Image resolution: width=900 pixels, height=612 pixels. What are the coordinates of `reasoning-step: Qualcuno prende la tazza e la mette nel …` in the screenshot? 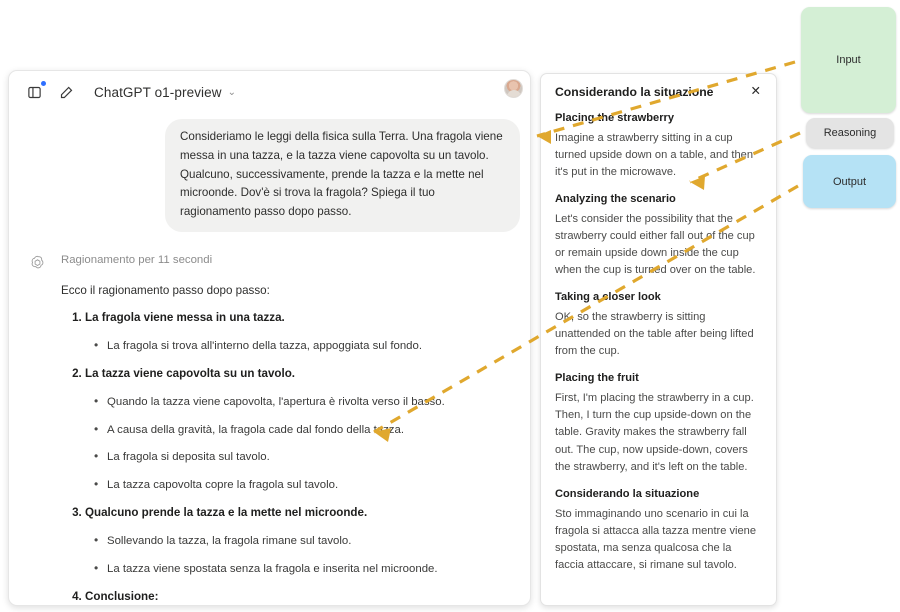 It's located at (302, 541).